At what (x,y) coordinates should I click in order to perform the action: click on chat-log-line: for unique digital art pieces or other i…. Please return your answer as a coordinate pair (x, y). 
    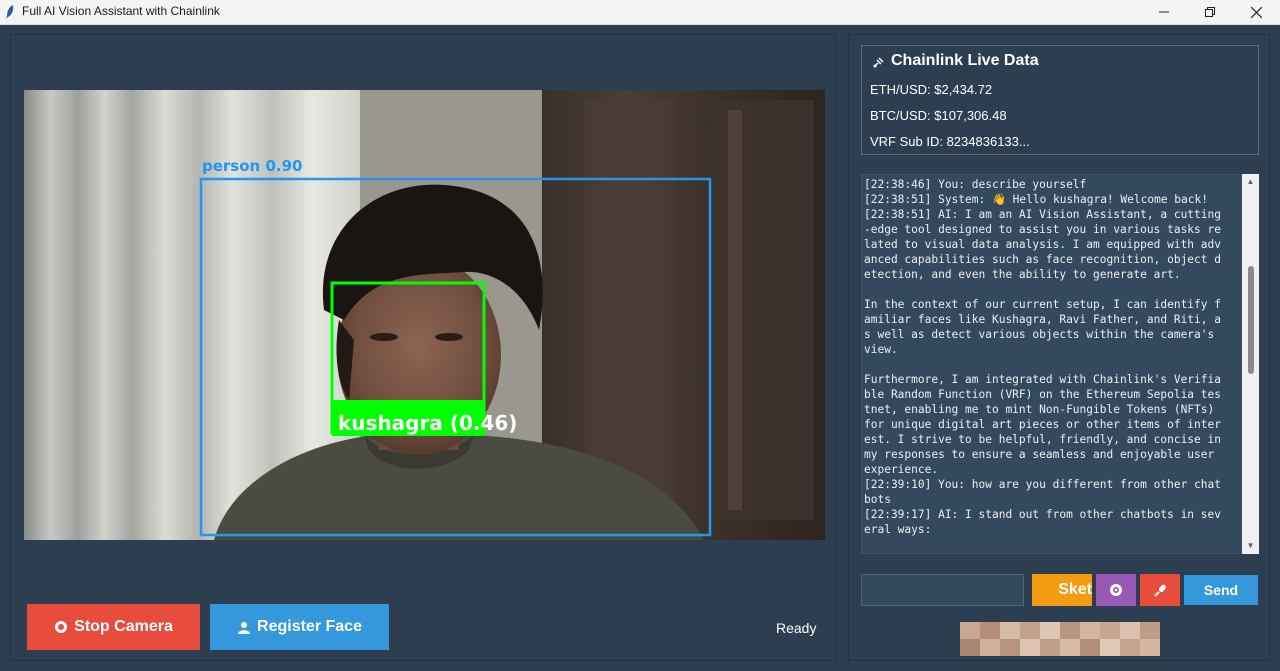
    Looking at the image, I should click on (1042, 424).